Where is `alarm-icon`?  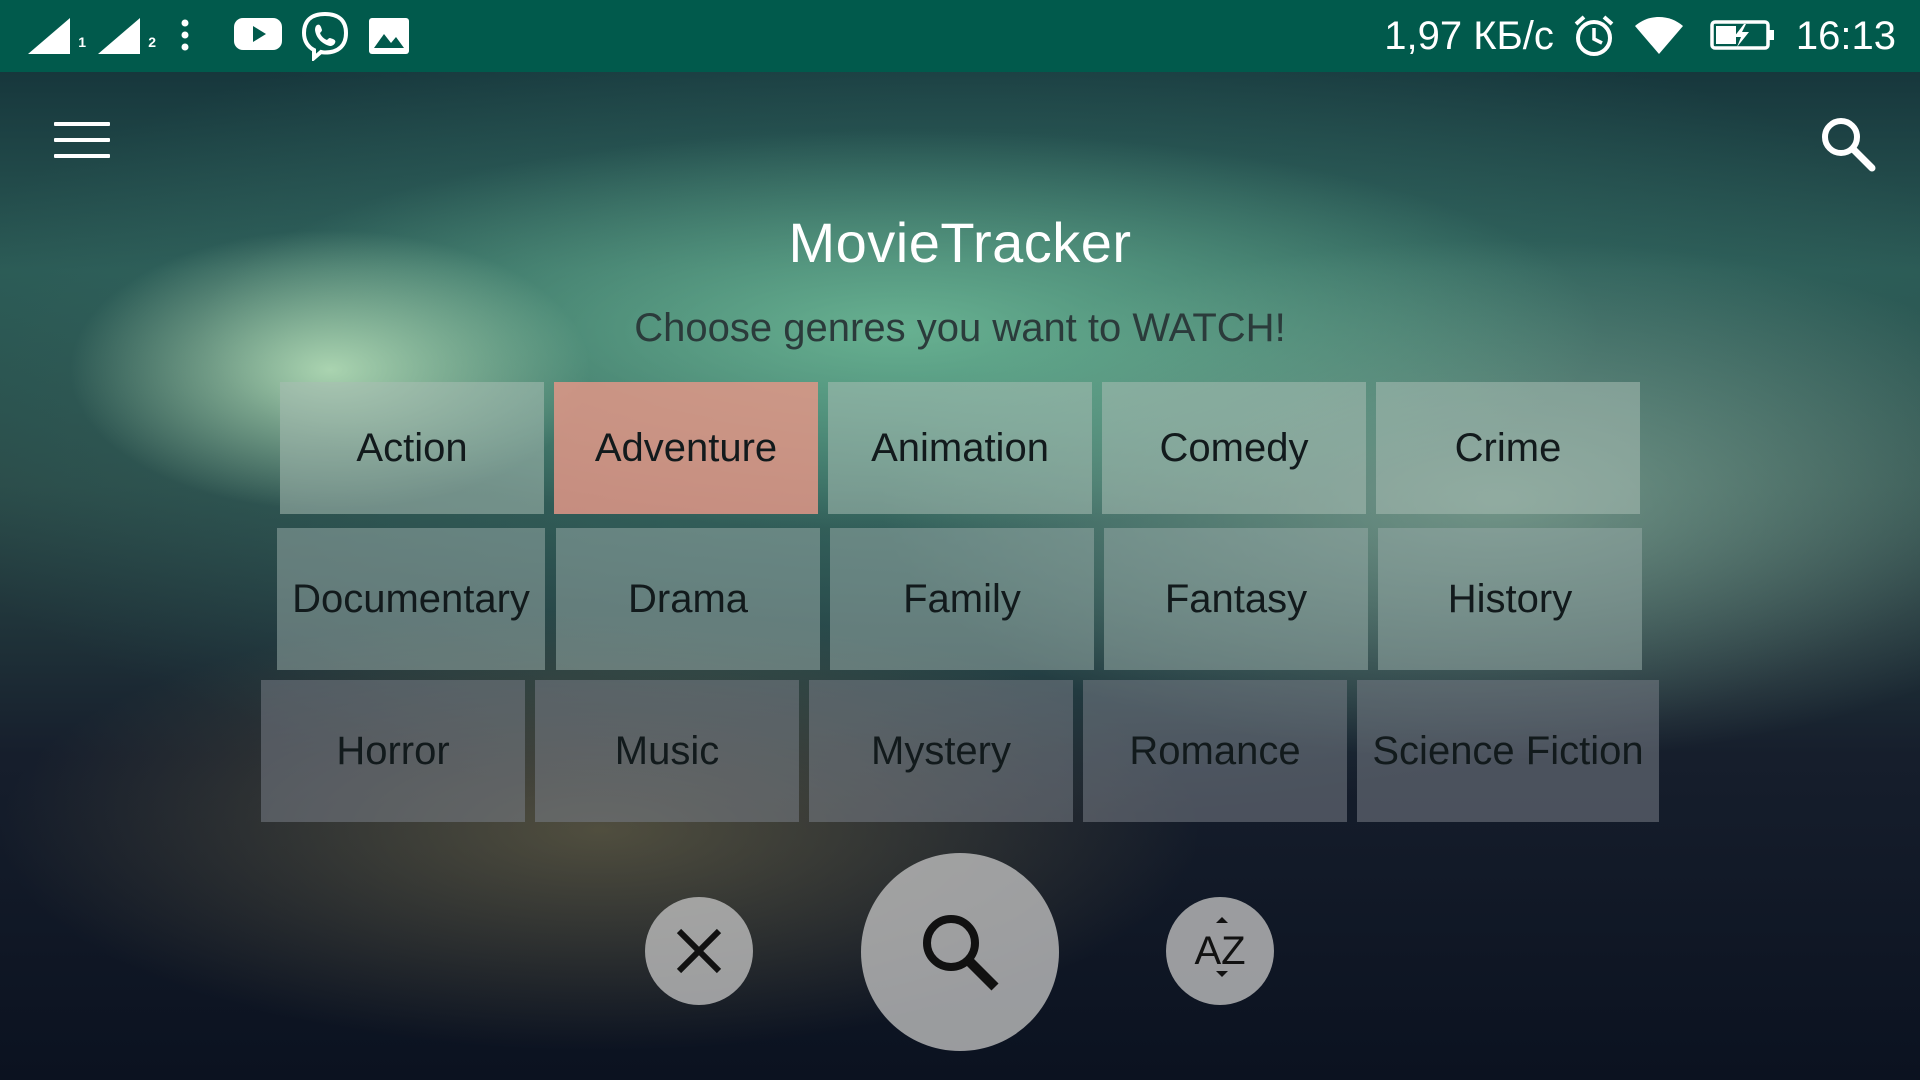
alarm-icon is located at coordinates (1594, 36).